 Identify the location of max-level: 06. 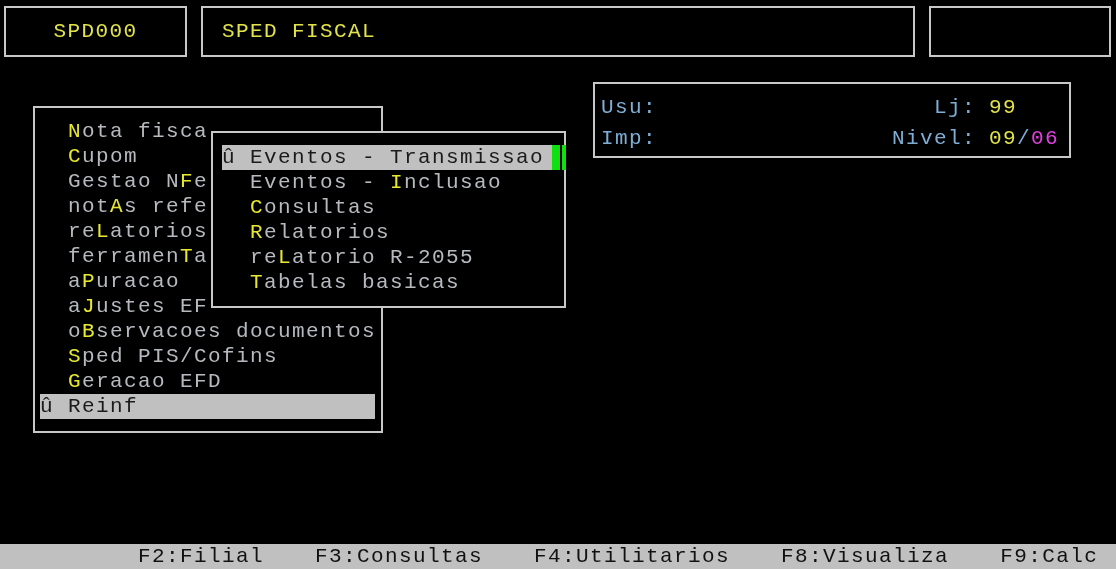
(1045, 138).